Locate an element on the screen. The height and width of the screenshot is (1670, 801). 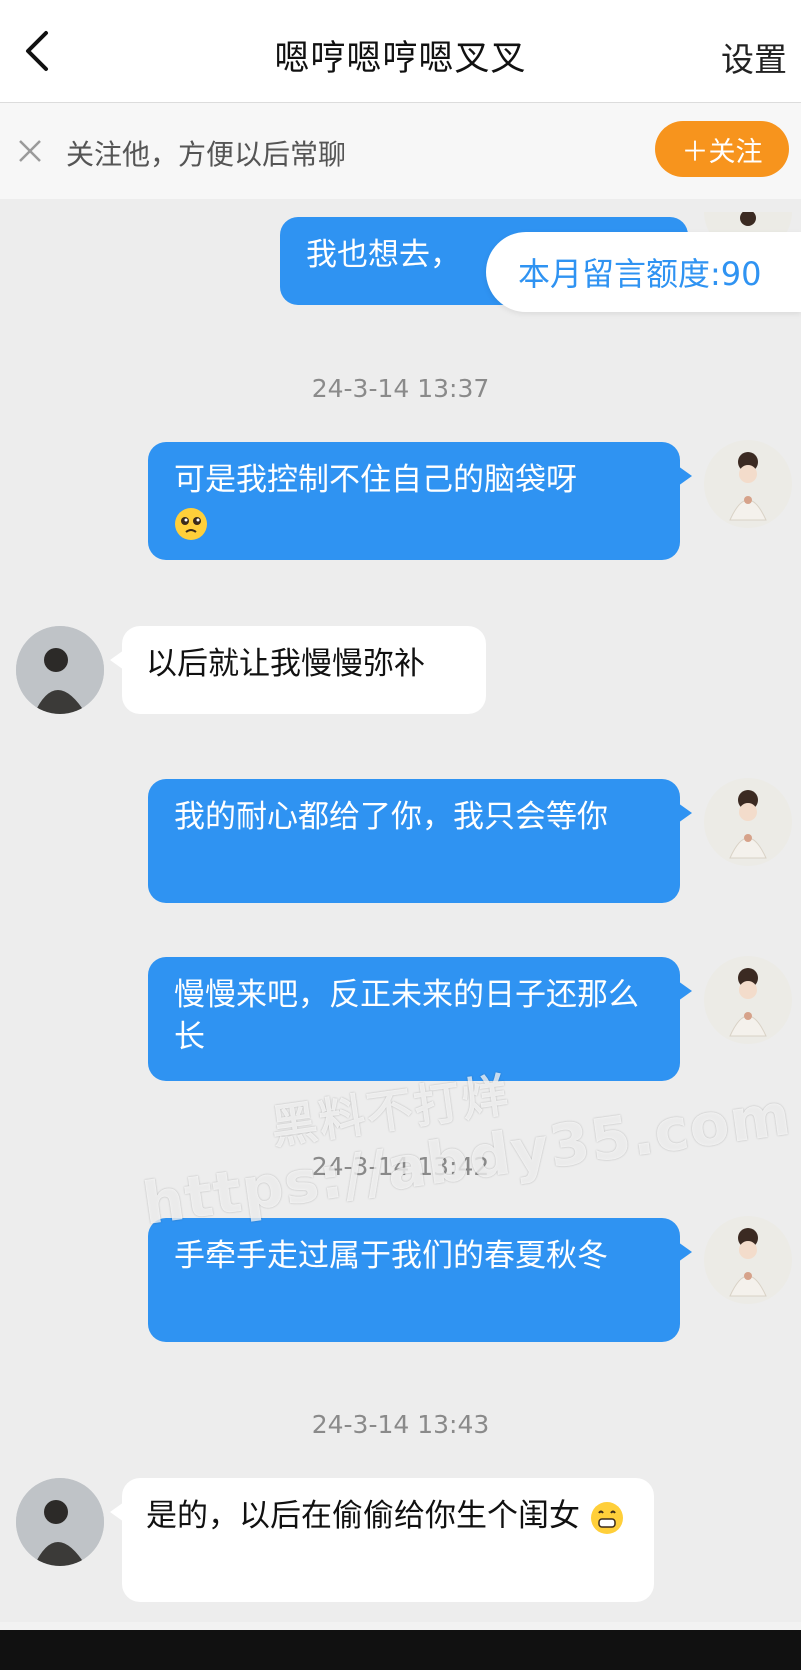
message-bubble-received: 是的，以后在偷偷给你生个闺女 is located at coordinates (382, 1540).